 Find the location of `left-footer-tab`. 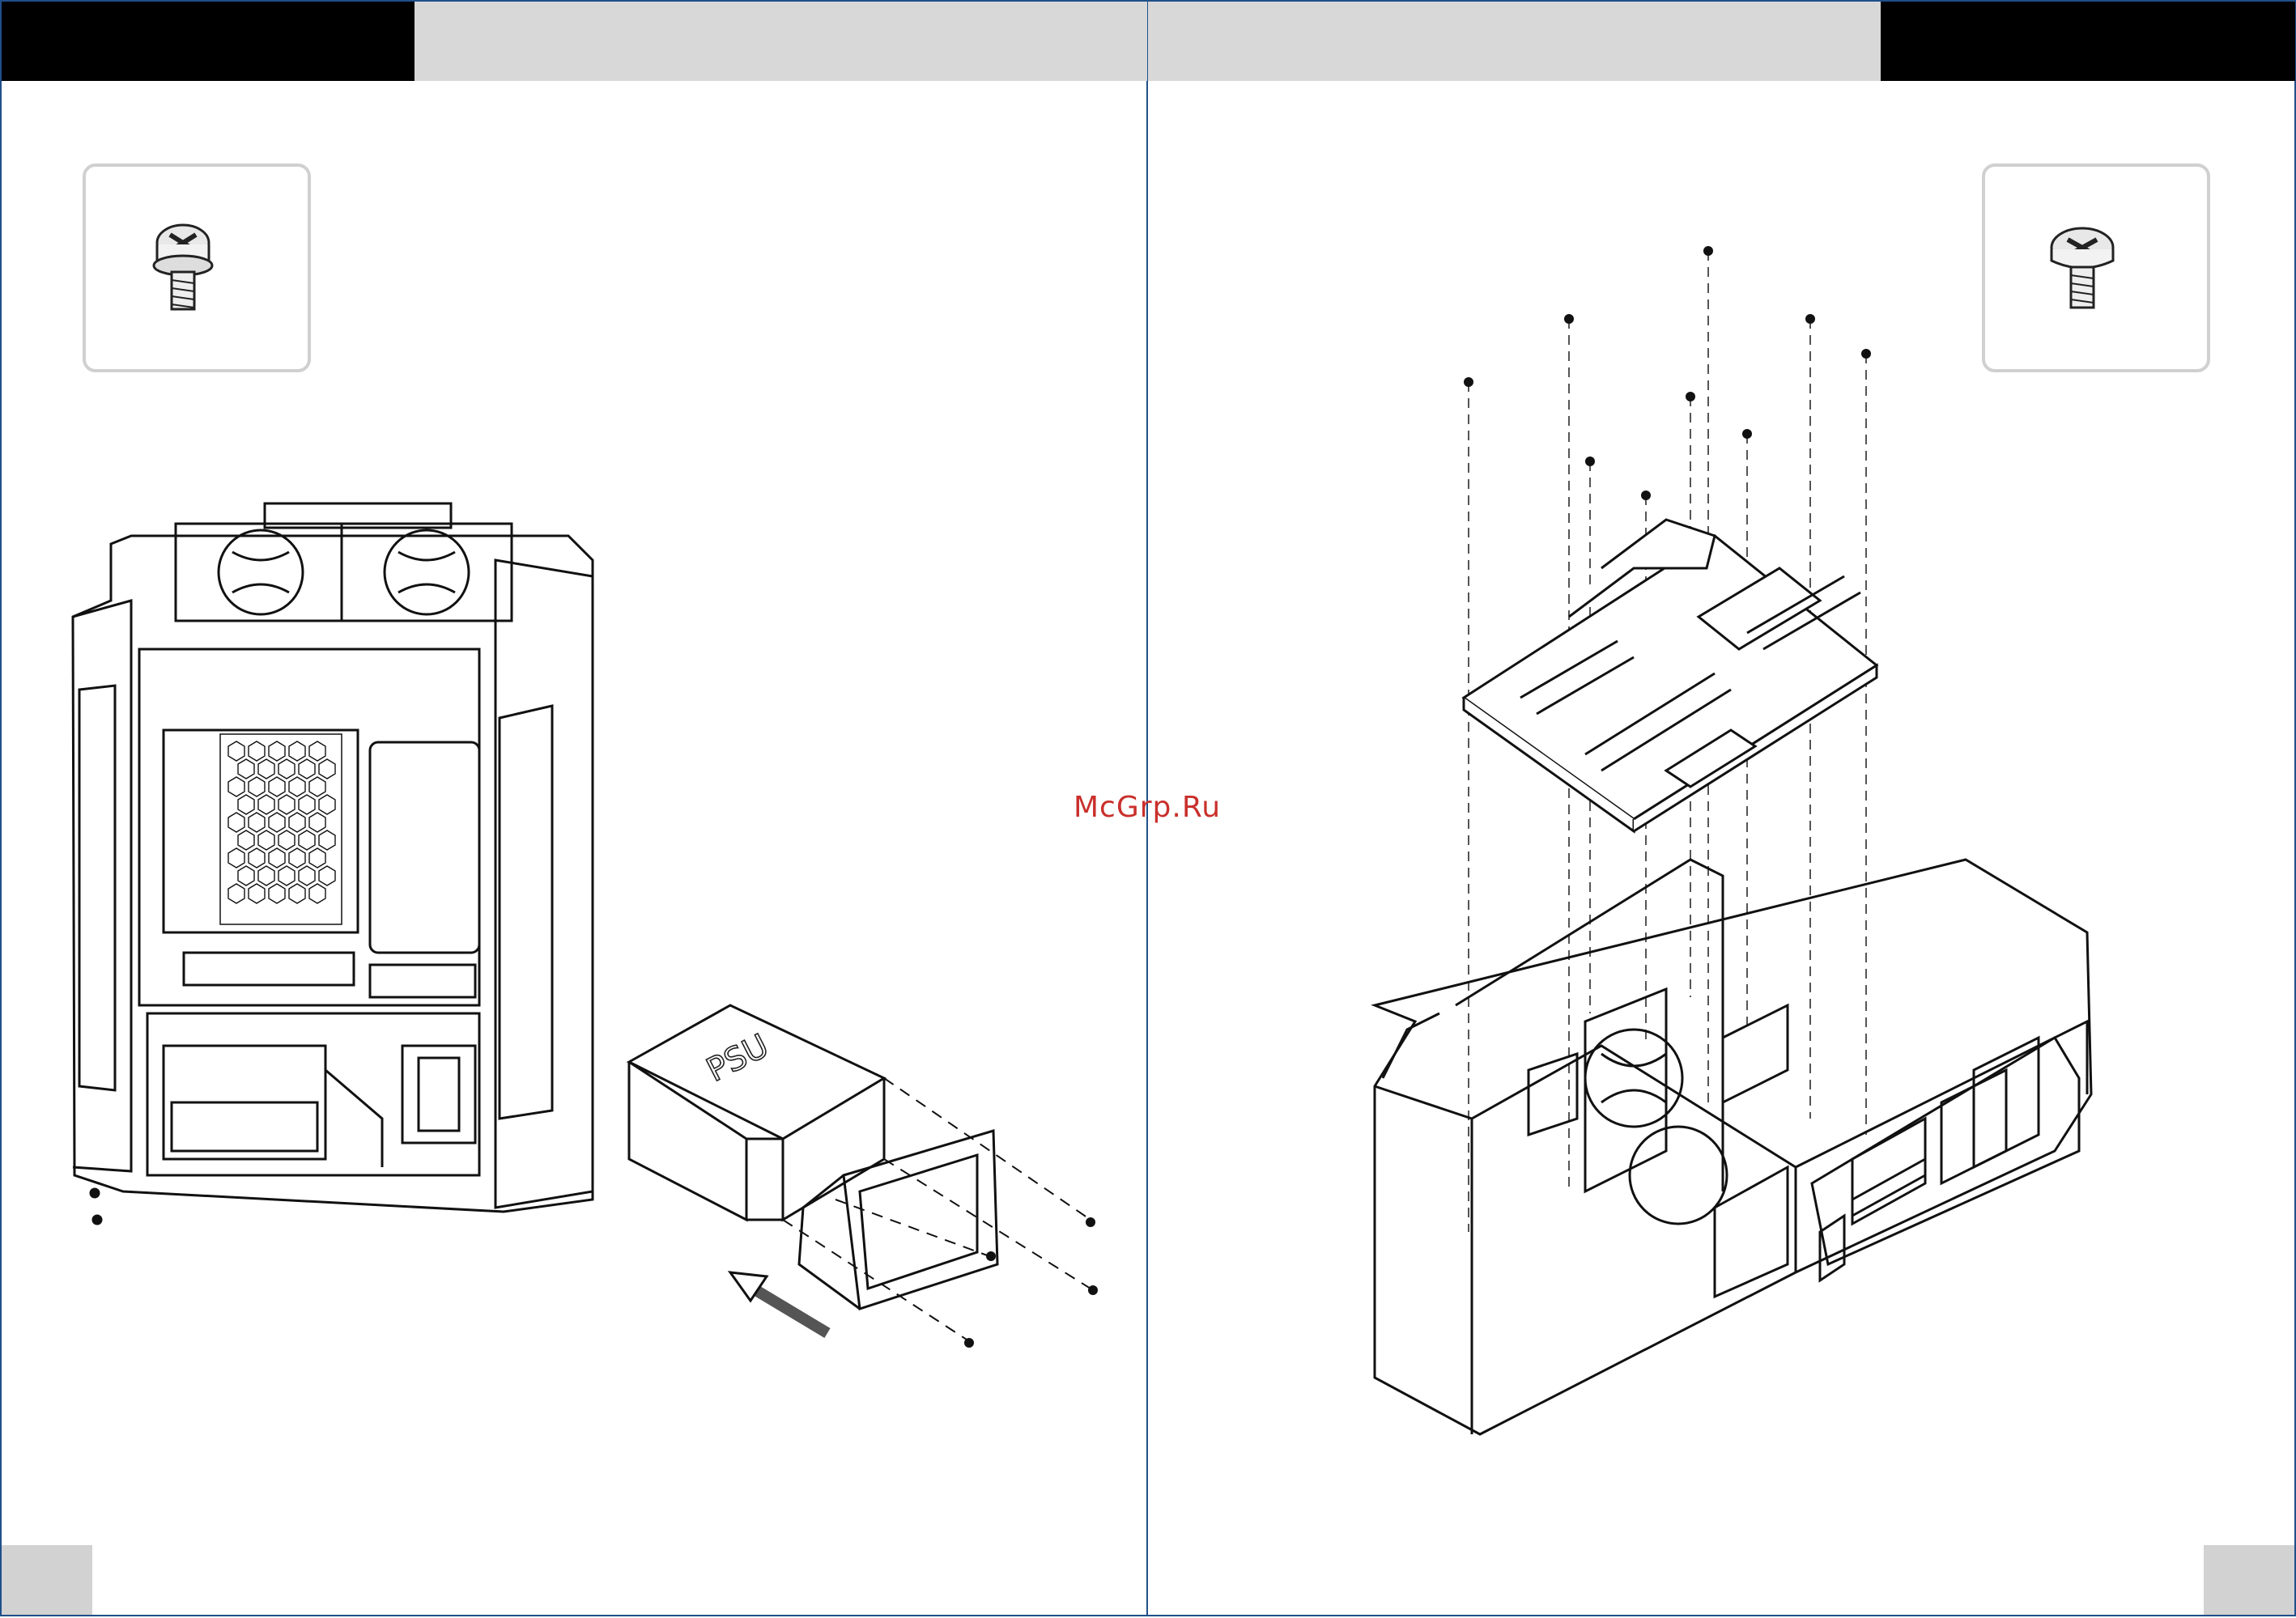

left-footer-tab is located at coordinates (47, 1580).